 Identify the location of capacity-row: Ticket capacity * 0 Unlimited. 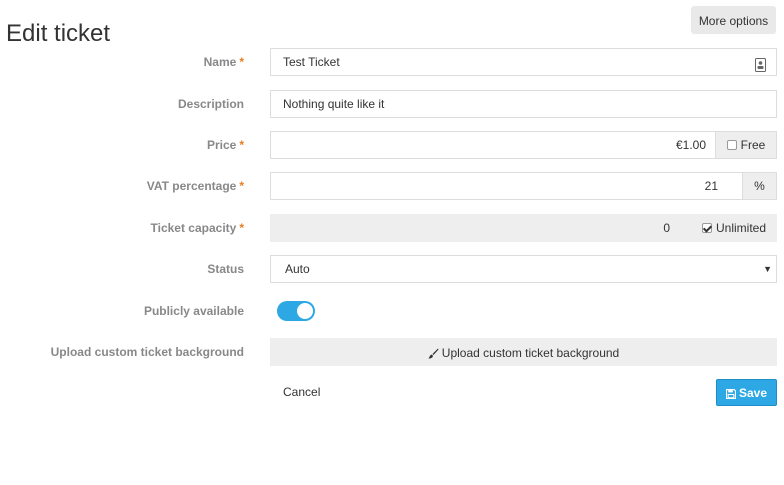
(392, 228).